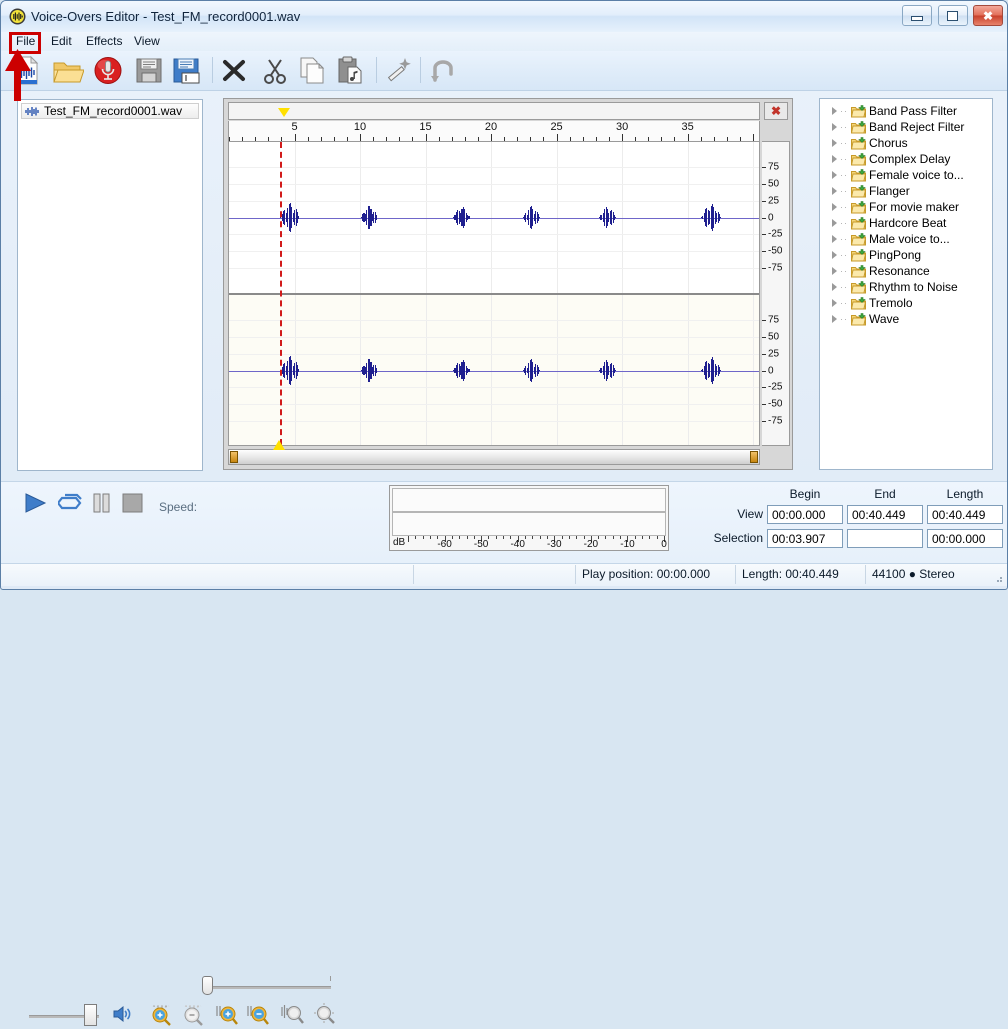  What do you see at coordinates (161, 1015) in the screenshot?
I see `zoom-vertical-in-button` at bounding box center [161, 1015].